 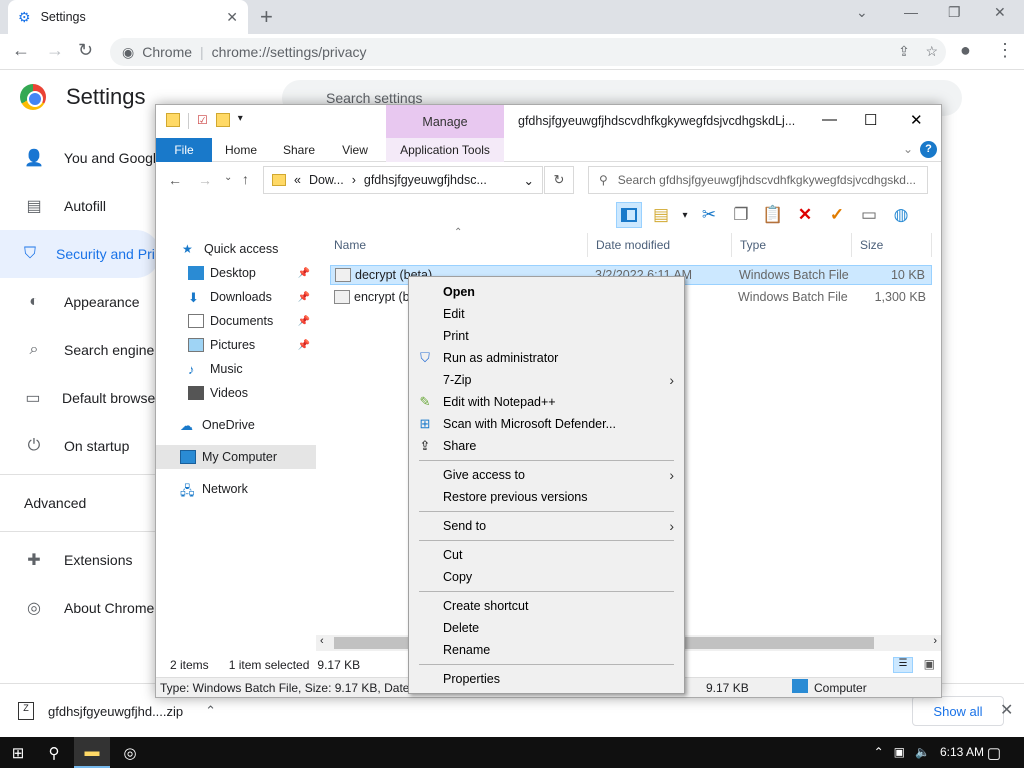 I want to click on notifications-icon: ▢, so click(x=994, y=752).